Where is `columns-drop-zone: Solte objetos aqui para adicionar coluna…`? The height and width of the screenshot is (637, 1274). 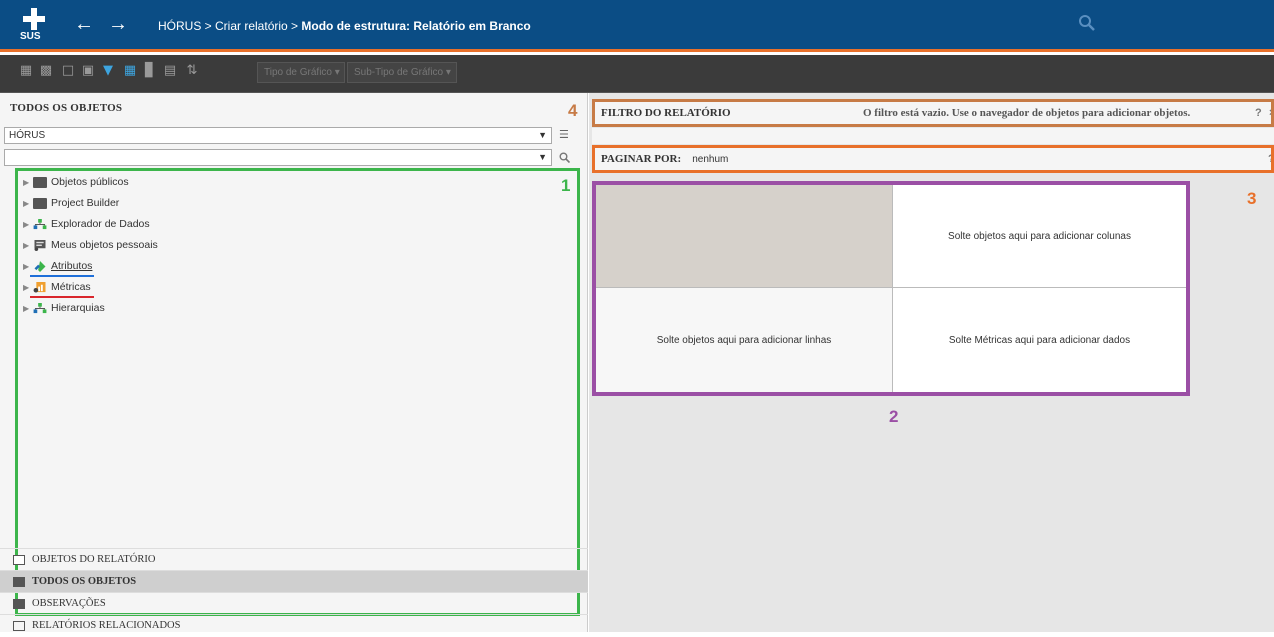
columns-drop-zone: Solte objetos aqui para adicionar coluna… is located at coordinates (1039, 236).